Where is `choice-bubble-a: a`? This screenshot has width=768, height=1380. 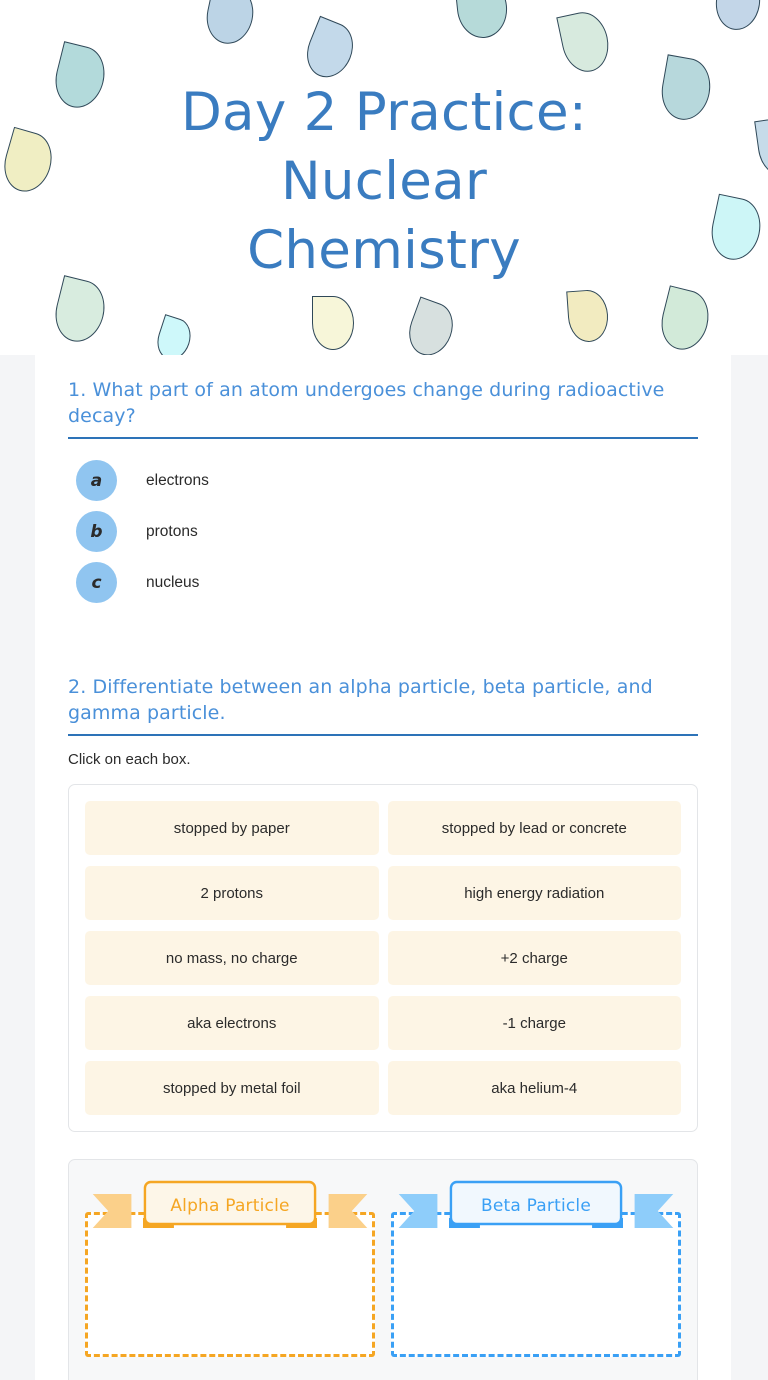
choice-bubble-a: a is located at coordinates (96, 480).